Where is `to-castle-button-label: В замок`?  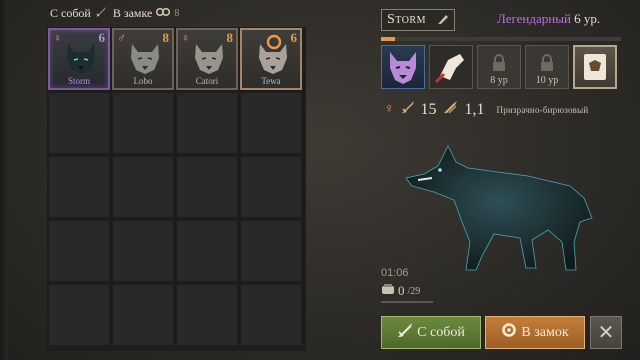
to-castle-button-label: В замок is located at coordinates (545, 332).